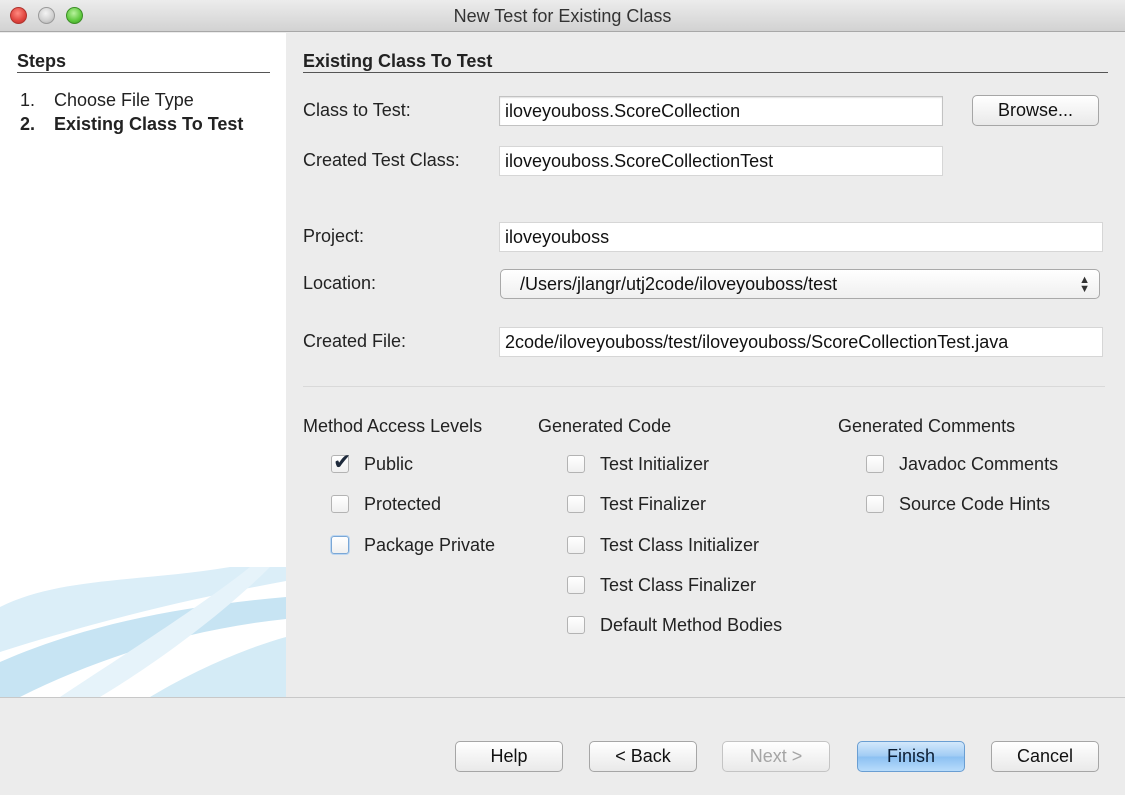 The width and height of the screenshot is (1125, 795). What do you see at coordinates (705, 72) in the screenshot?
I see `section-divider` at bounding box center [705, 72].